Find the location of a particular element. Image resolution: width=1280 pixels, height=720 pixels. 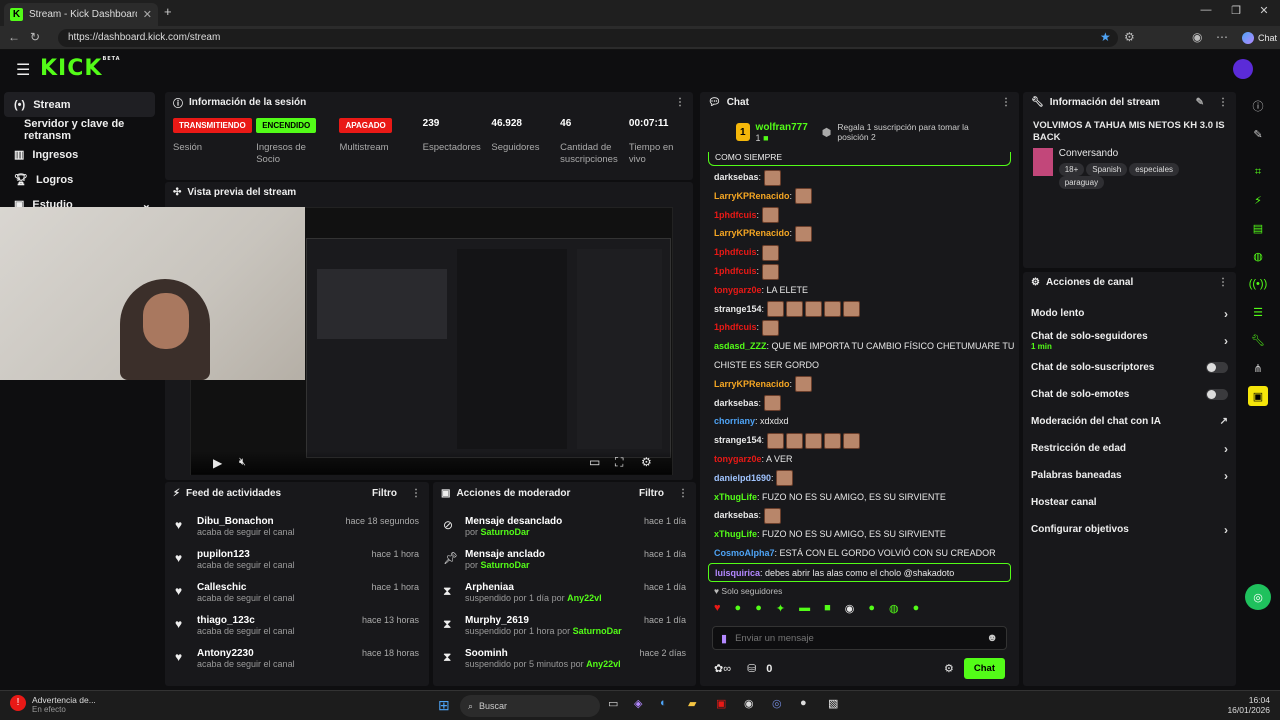

mic-icon: ▮ is located at coordinates (724, 638).